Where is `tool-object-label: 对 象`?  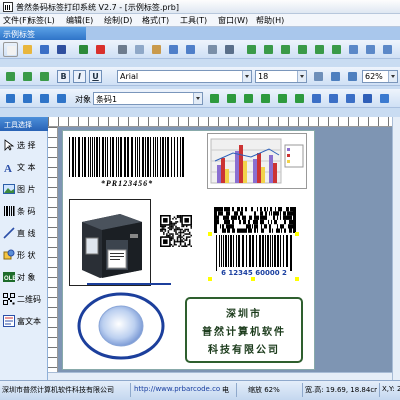
tool-object-label: 对 象 is located at coordinates (26, 277).